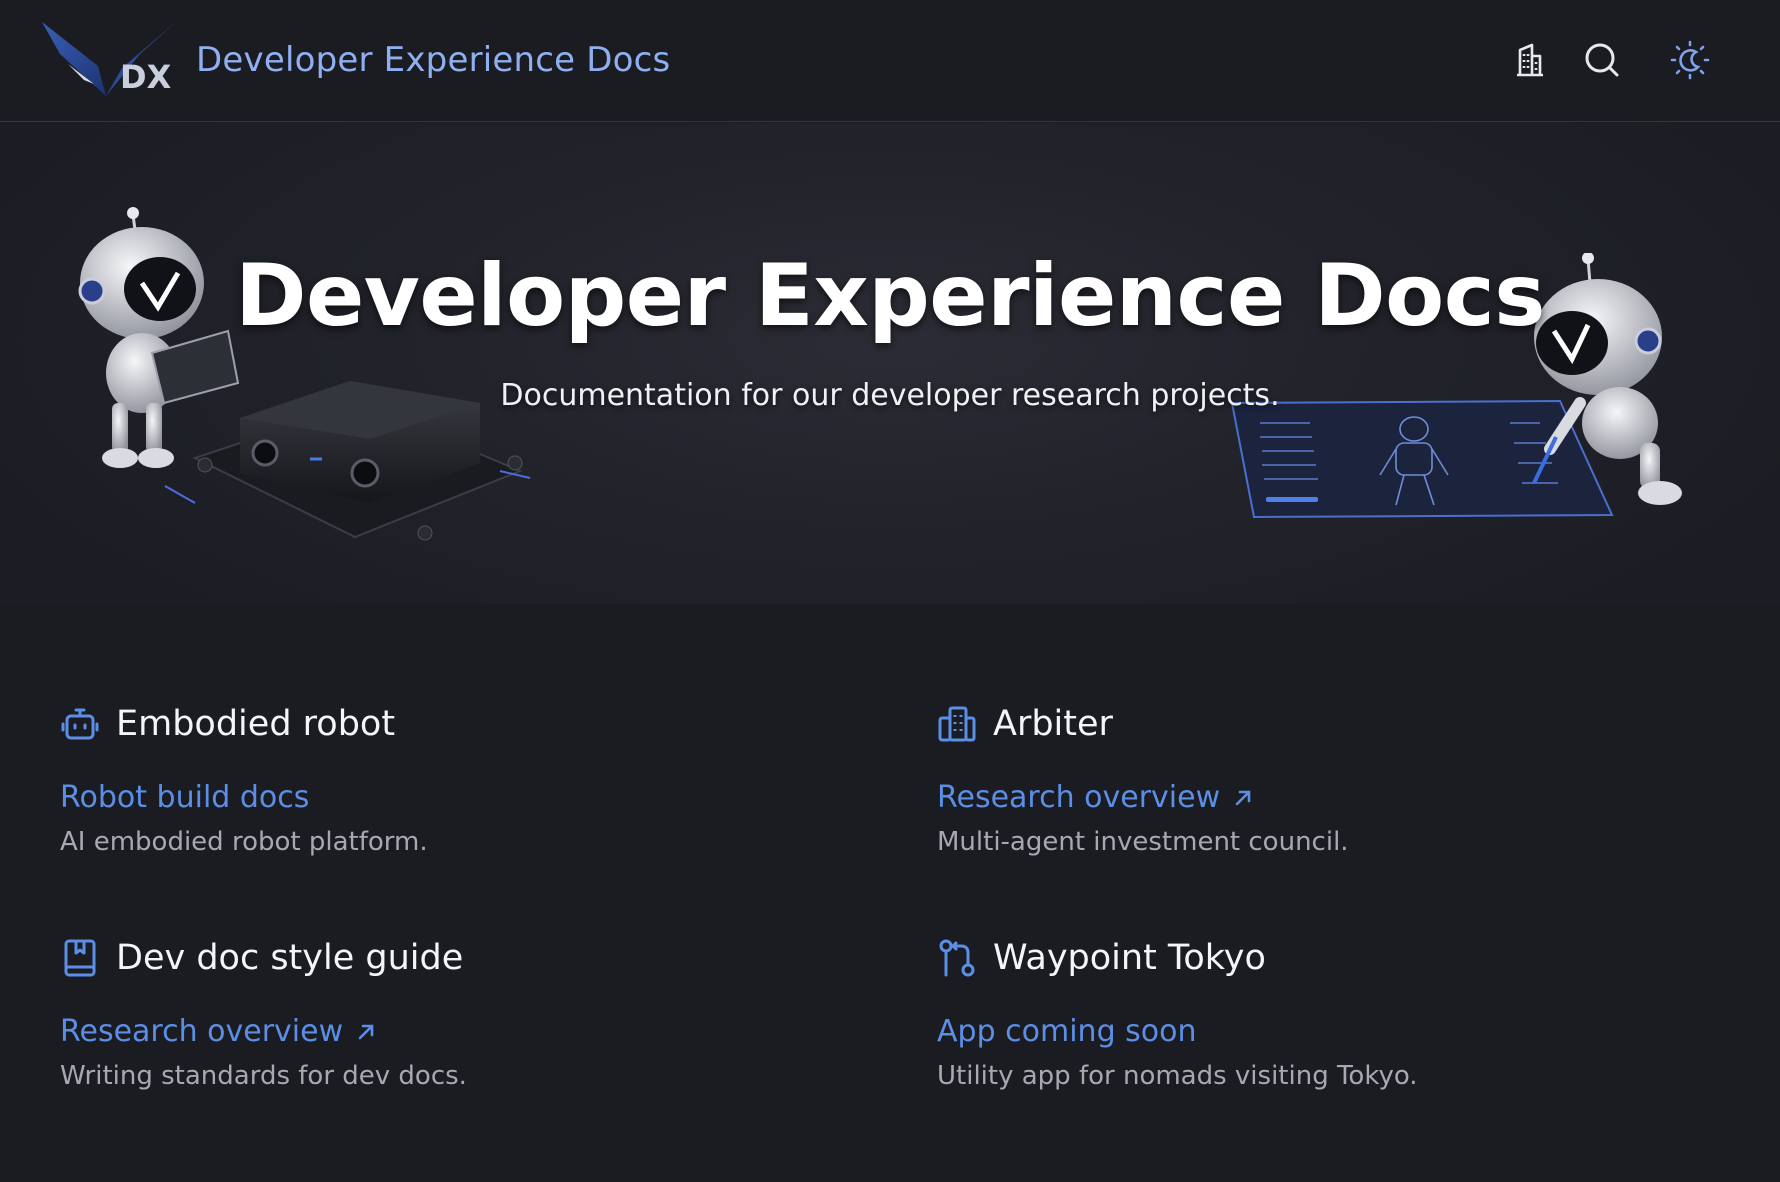 Image resolution: width=1780 pixels, height=1182 pixels. I want to click on theme-toggle-icon, so click(1690, 60).